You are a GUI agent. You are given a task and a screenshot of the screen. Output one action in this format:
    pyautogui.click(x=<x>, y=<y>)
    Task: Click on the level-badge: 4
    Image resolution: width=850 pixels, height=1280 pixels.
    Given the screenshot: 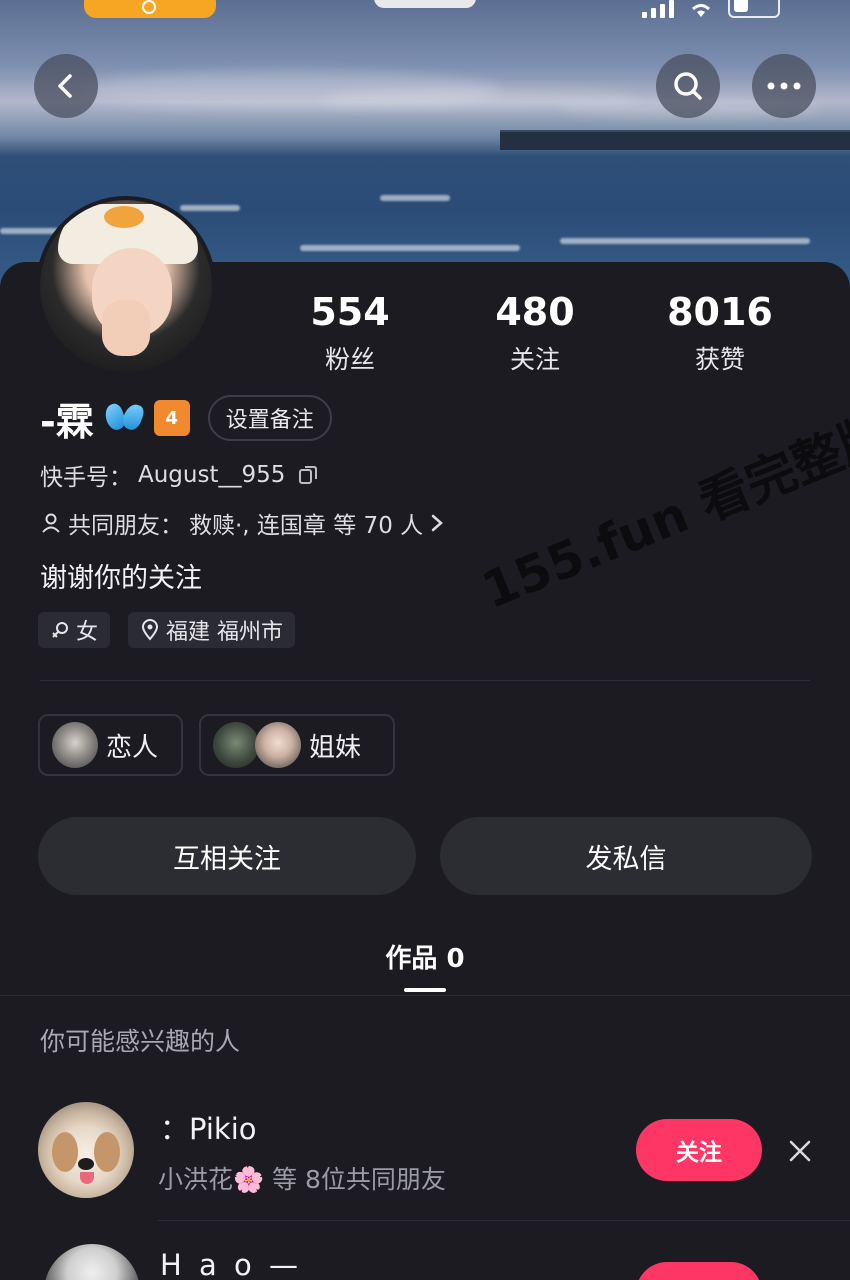 What is the action you would take?
    pyautogui.click(x=171, y=418)
    